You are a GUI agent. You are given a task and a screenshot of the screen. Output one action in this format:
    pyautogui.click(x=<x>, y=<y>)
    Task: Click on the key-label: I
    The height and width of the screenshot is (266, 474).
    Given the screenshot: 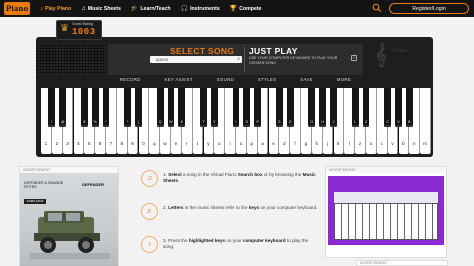 What is the action you would take?
    pyautogui.click(x=236, y=122)
    